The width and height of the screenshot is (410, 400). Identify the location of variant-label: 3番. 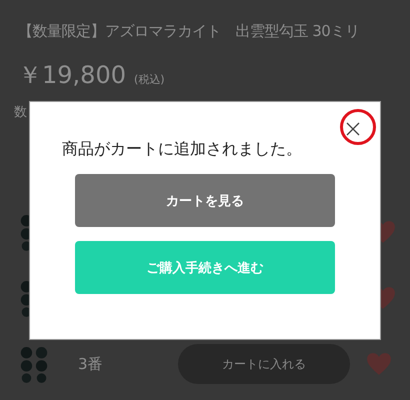
(91, 364).